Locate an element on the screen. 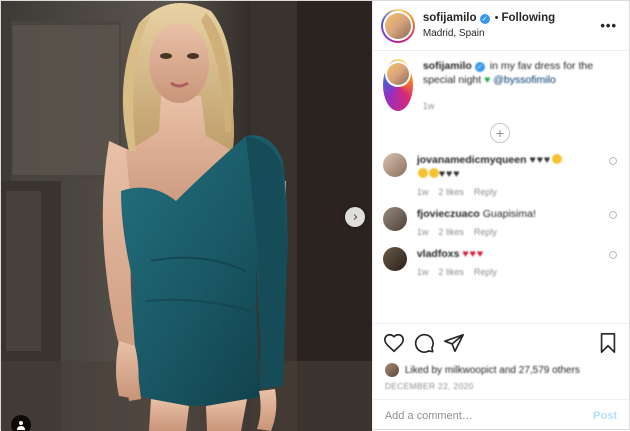 This screenshot has height=431, width=630. caption-meta: 1w is located at coordinates (520, 106).